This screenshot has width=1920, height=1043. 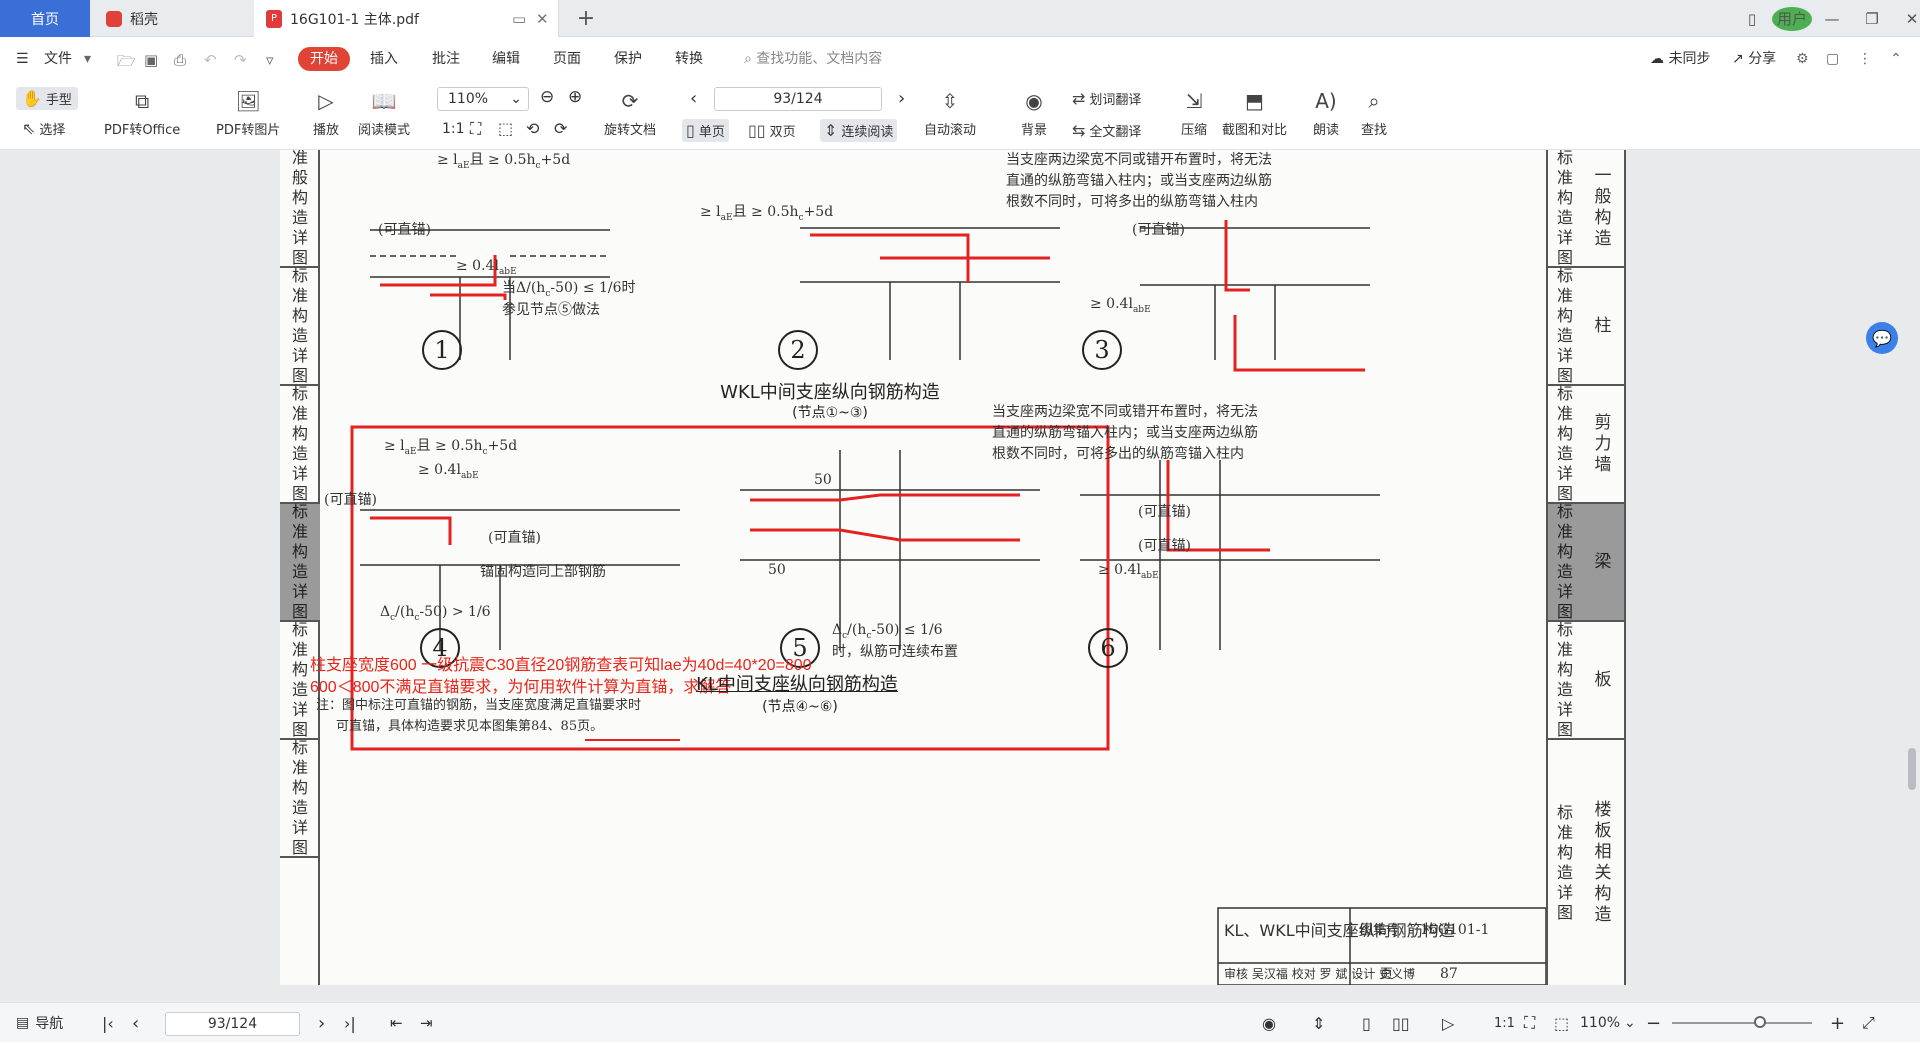 I want to click on avatar: 用户, so click(x=1792, y=18).